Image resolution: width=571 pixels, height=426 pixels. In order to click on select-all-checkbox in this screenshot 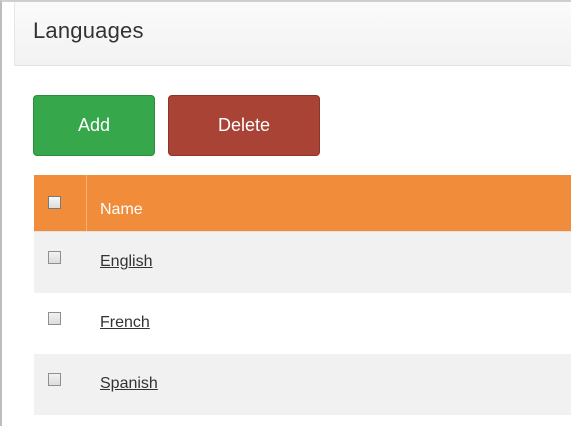, I will do `click(54, 202)`.